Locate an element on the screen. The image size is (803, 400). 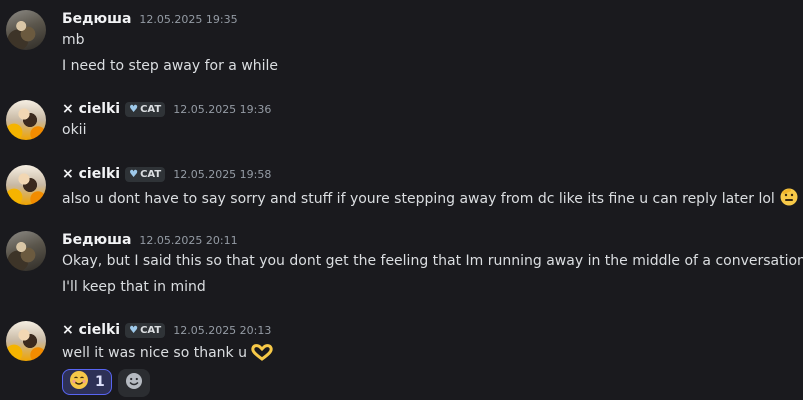
message-text-content: well it was nice so thank u is located at coordinates (154, 353).